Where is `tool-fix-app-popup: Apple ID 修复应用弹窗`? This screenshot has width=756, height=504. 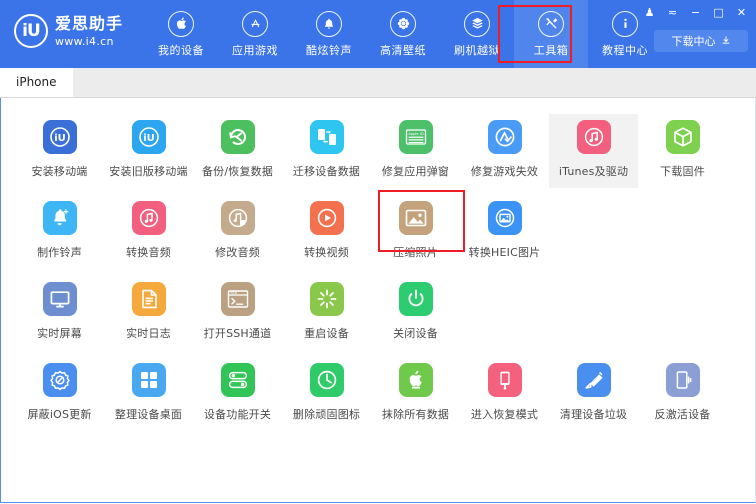
tool-fix-app-popup: Apple ID 修复应用弹窗 is located at coordinates (415, 151).